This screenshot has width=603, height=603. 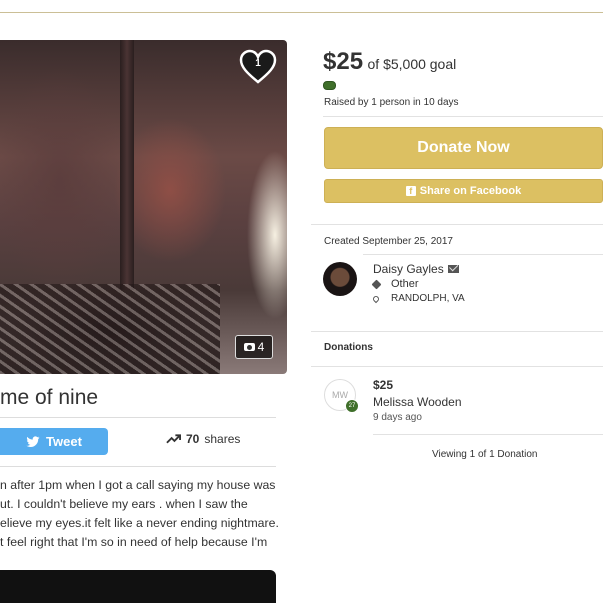 I want to click on progress-fill, so click(x=329, y=85).